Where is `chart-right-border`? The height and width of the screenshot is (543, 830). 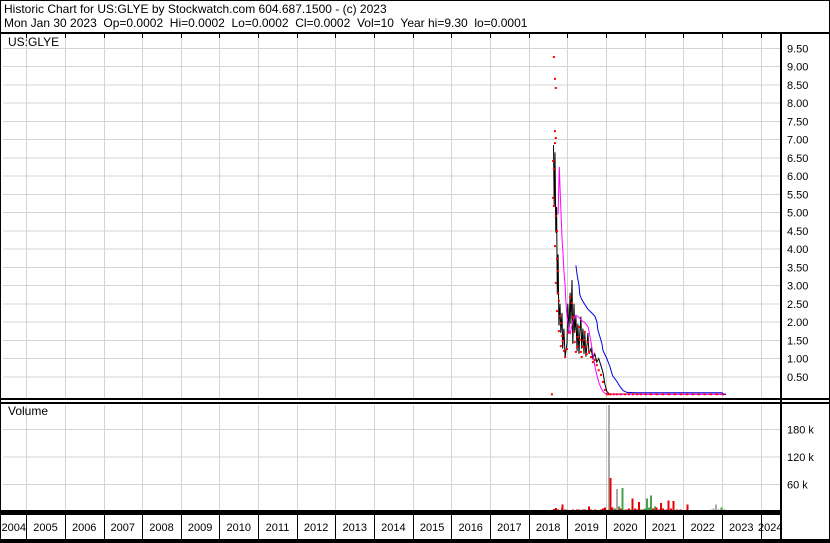 chart-right-border is located at coordinates (781, 287).